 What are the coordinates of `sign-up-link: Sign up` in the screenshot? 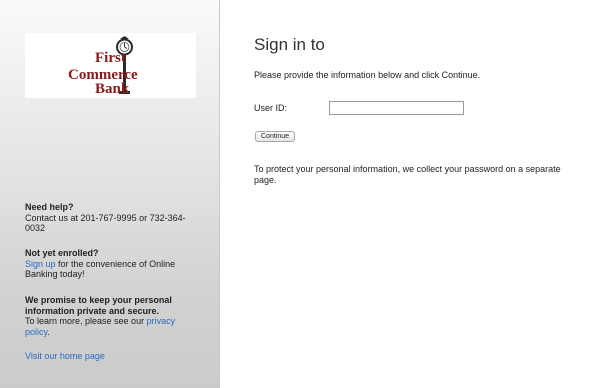 It's located at (40, 264).